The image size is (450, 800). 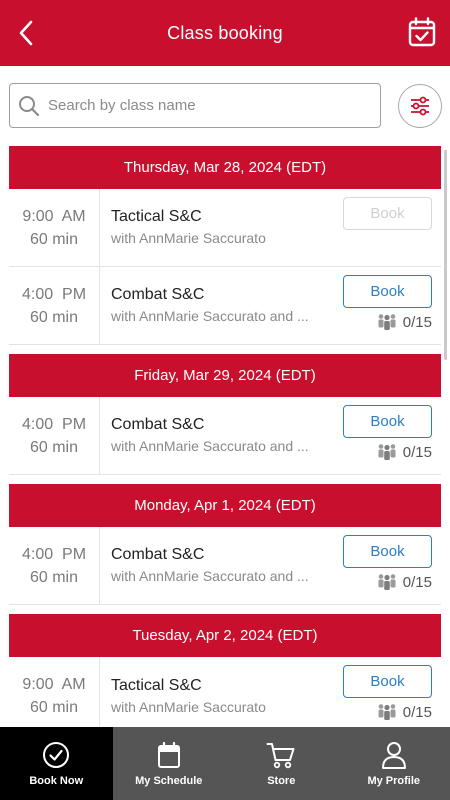 I want to click on chevron-left-icon, so click(x=26, y=33).